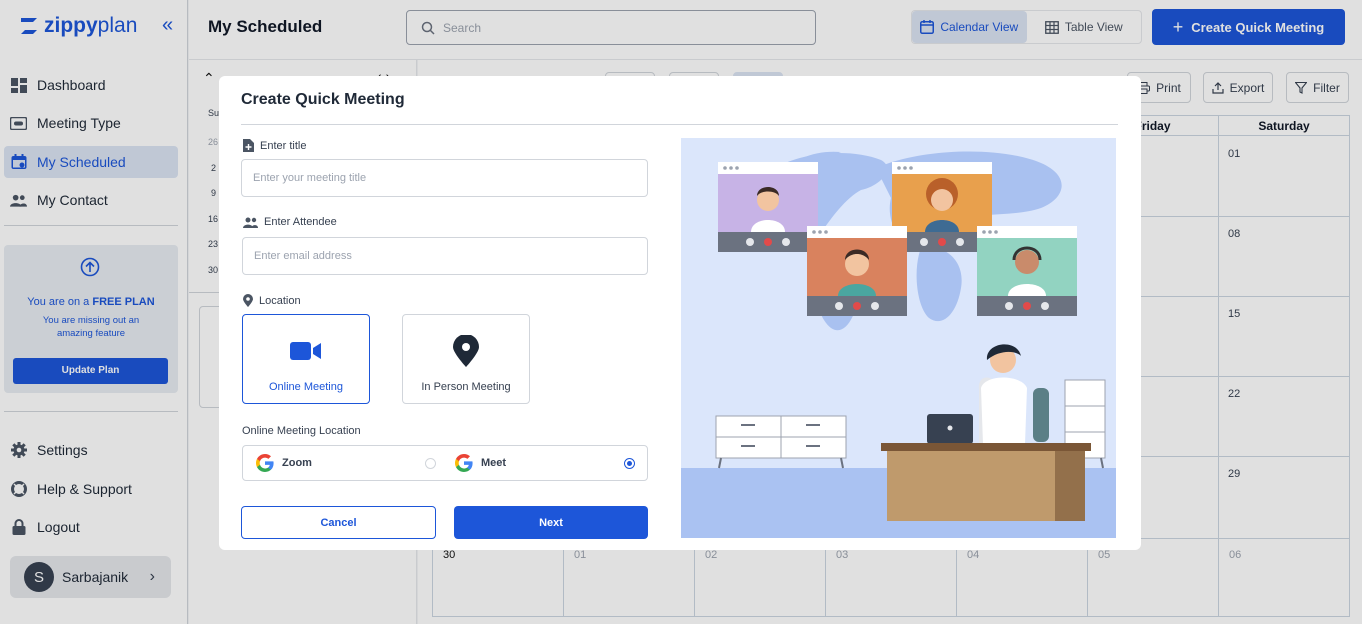 The width and height of the screenshot is (1362, 624). I want to click on title-field-label: Enter title, so click(274, 145).